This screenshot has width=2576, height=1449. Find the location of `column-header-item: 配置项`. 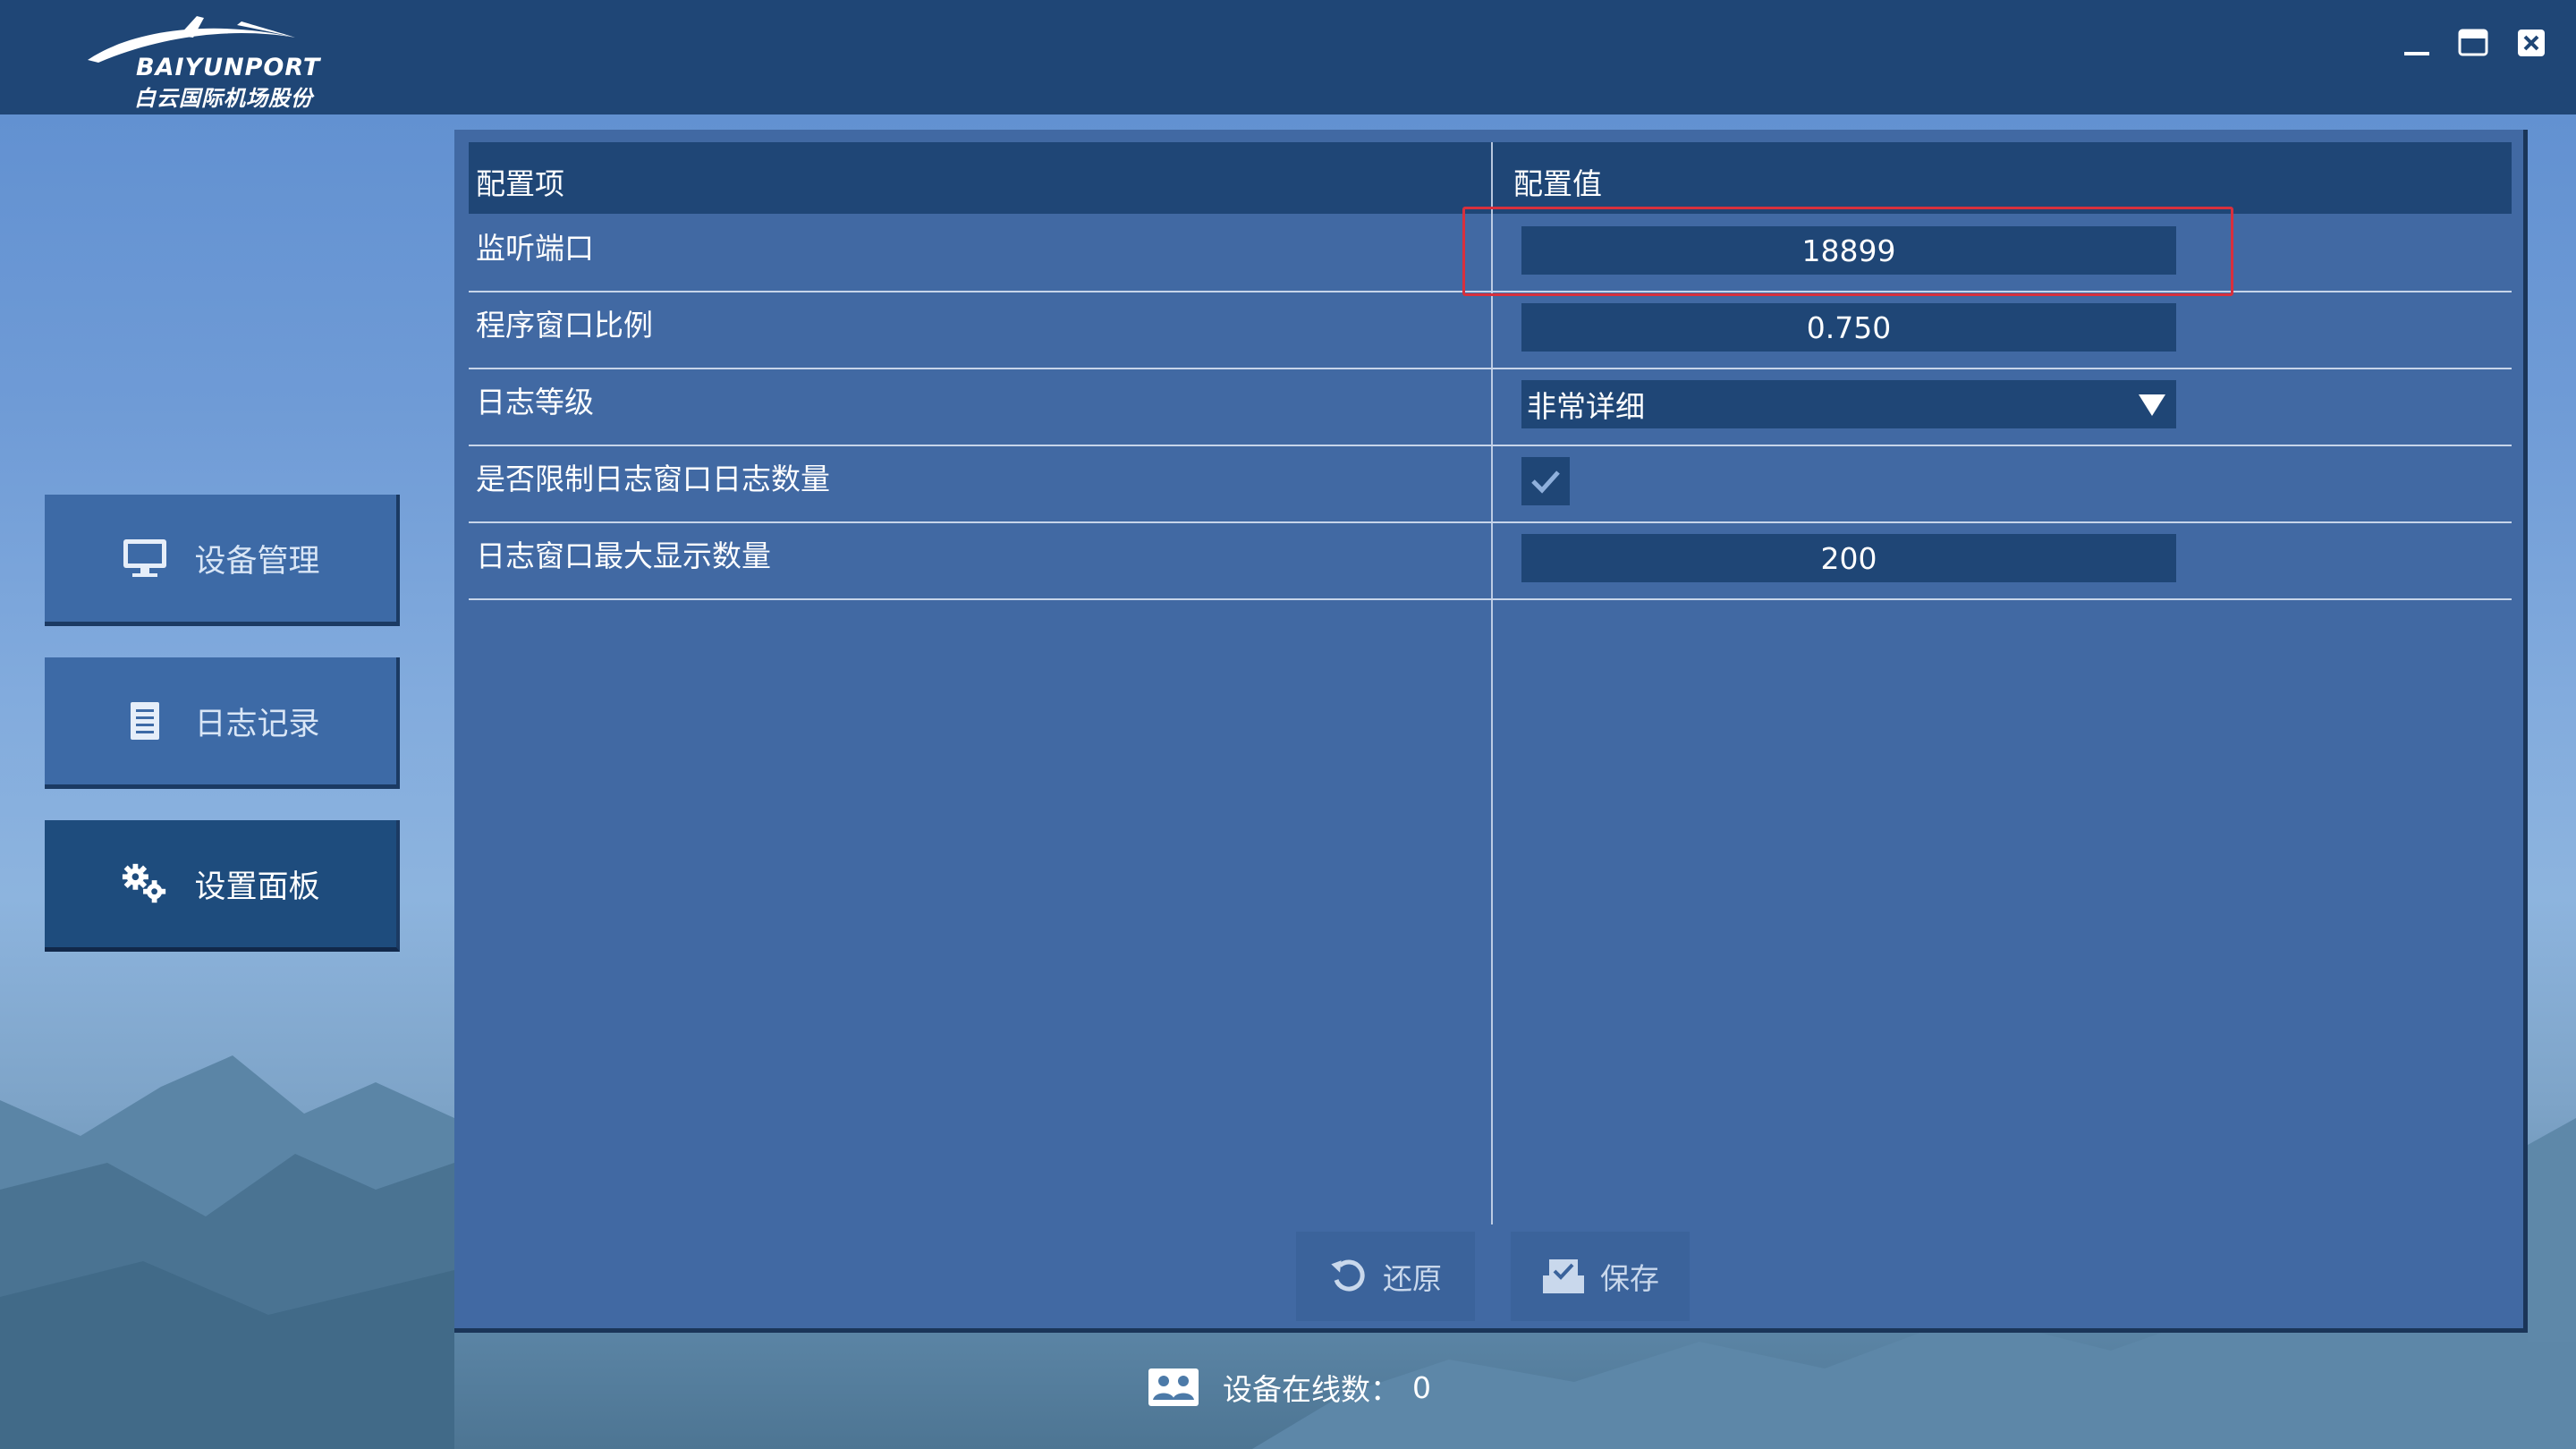

column-header-item: 配置项 is located at coordinates (520, 183).